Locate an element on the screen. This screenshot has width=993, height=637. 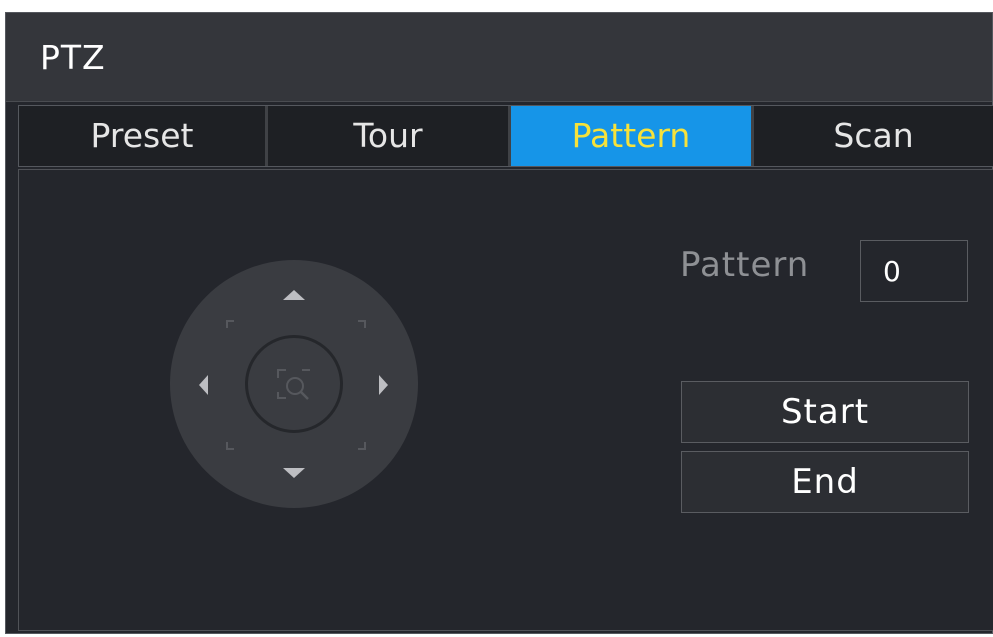
zoom-button is located at coordinates (294, 384).